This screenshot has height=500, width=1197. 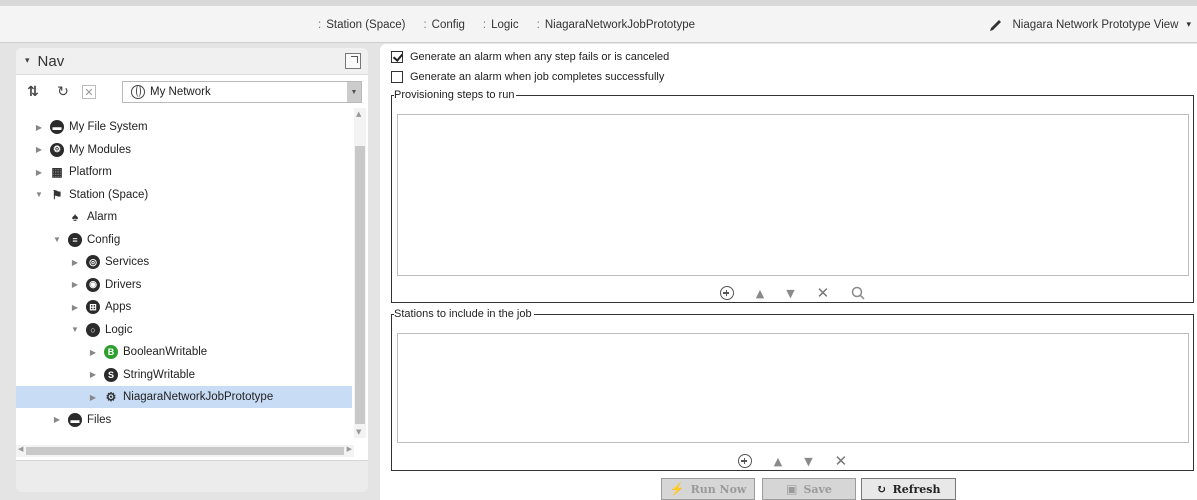 I want to click on chevron-down-icon: ▾, so click(x=1188, y=24).